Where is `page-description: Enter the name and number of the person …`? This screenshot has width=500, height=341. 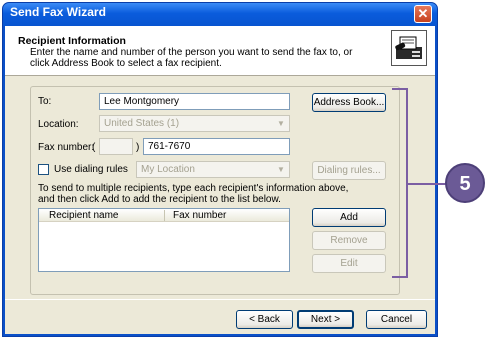 page-description: Enter the name and number of the person … is located at coordinates (191, 58).